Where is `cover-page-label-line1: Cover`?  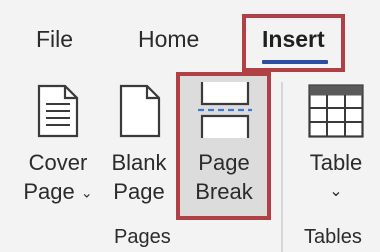
cover-page-label-line1: Cover is located at coordinates (58, 162).